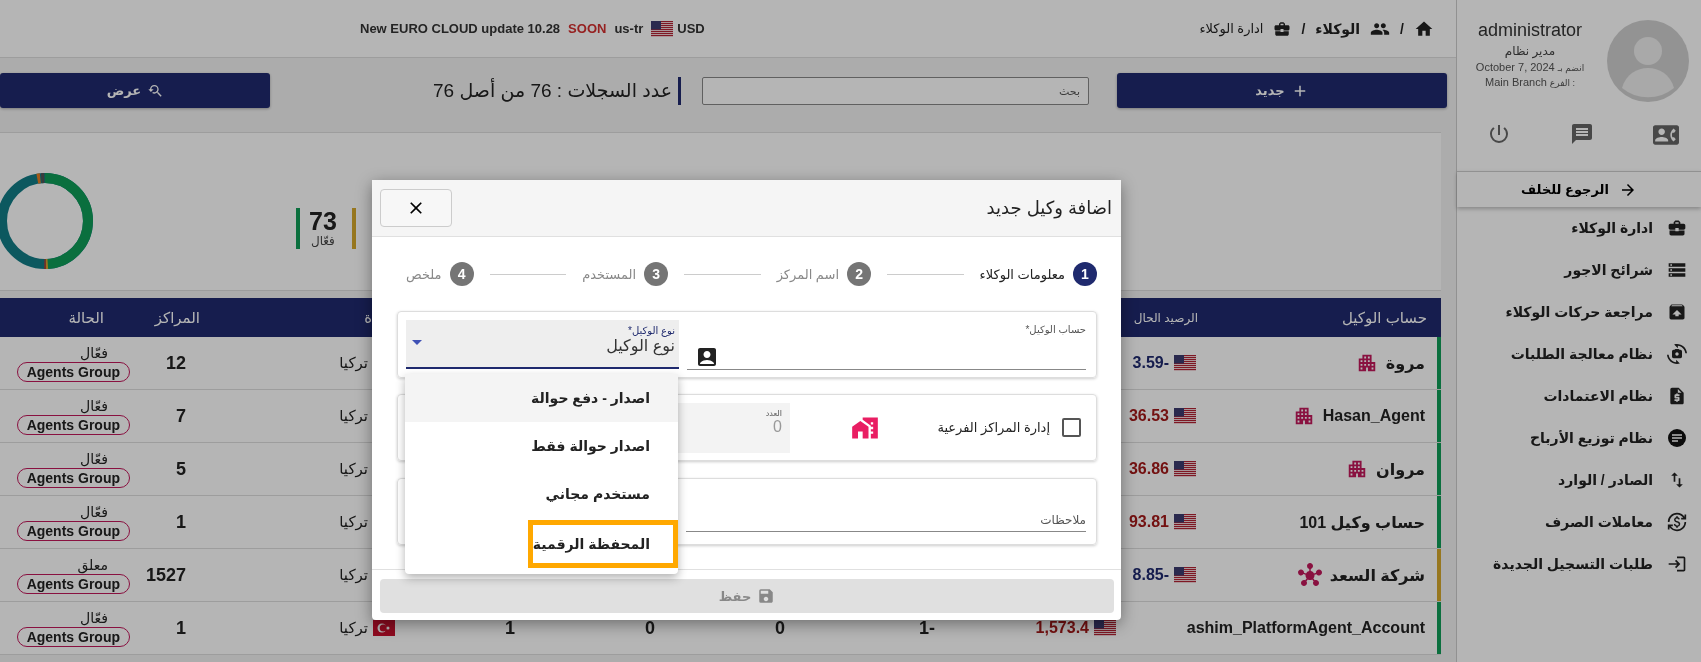 This screenshot has width=1701, height=662. What do you see at coordinates (1579, 189) in the screenshot?
I see `back-button: الرجوع للخلف` at bounding box center [1579, 189].